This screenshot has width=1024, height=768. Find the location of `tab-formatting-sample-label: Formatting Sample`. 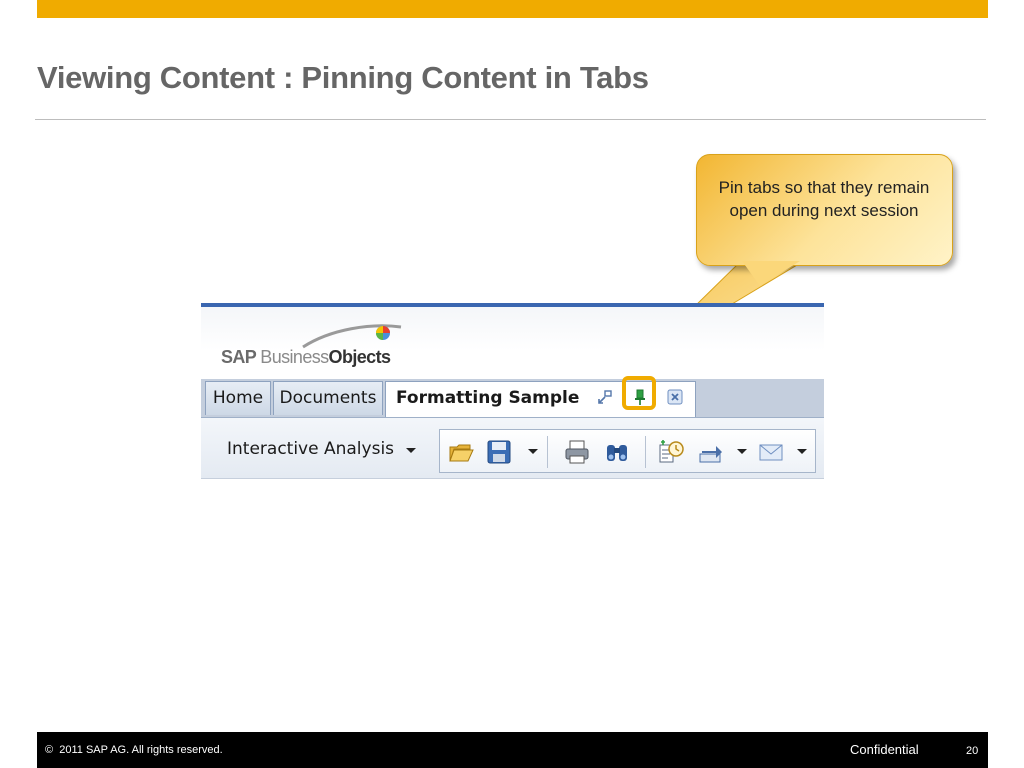

tab-formatting-sample-label: Formatting Sample is located at coordinates (488, 398).